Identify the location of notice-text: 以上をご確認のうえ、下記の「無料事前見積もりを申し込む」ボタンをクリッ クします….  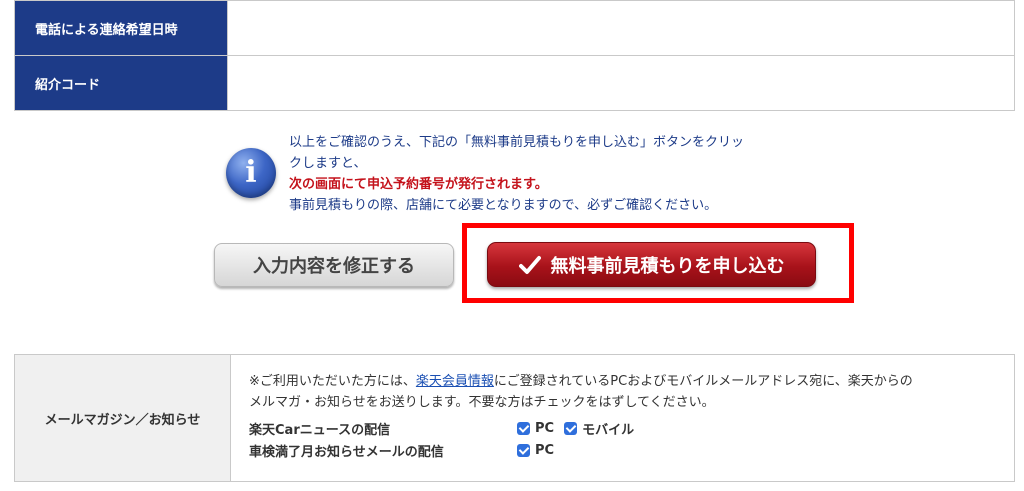
(549, 174).